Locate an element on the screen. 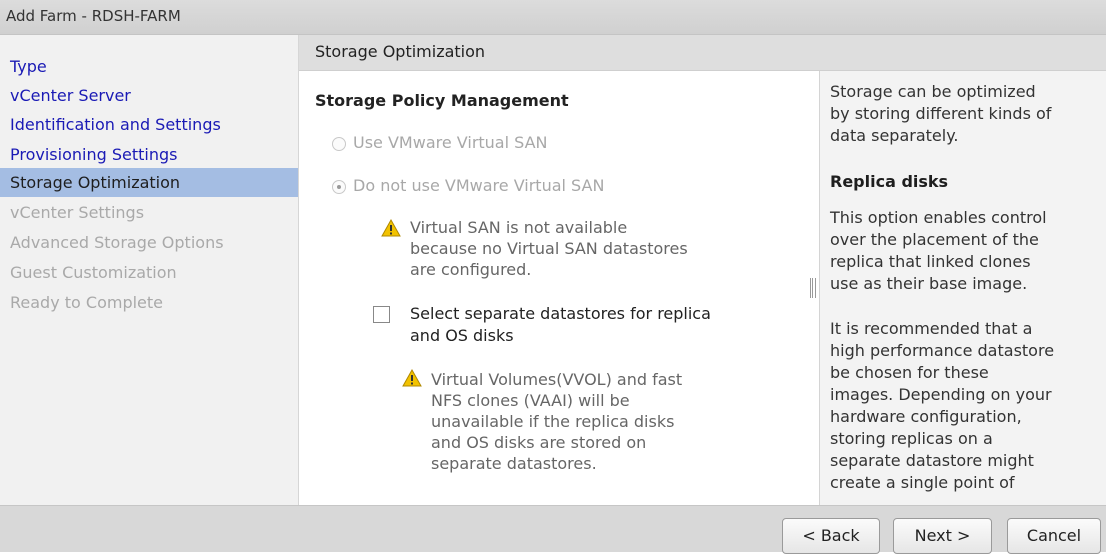 The width and height of the screenshot is (1106, 554). help-line: high performance datastore is located at coordinates (942, 350).